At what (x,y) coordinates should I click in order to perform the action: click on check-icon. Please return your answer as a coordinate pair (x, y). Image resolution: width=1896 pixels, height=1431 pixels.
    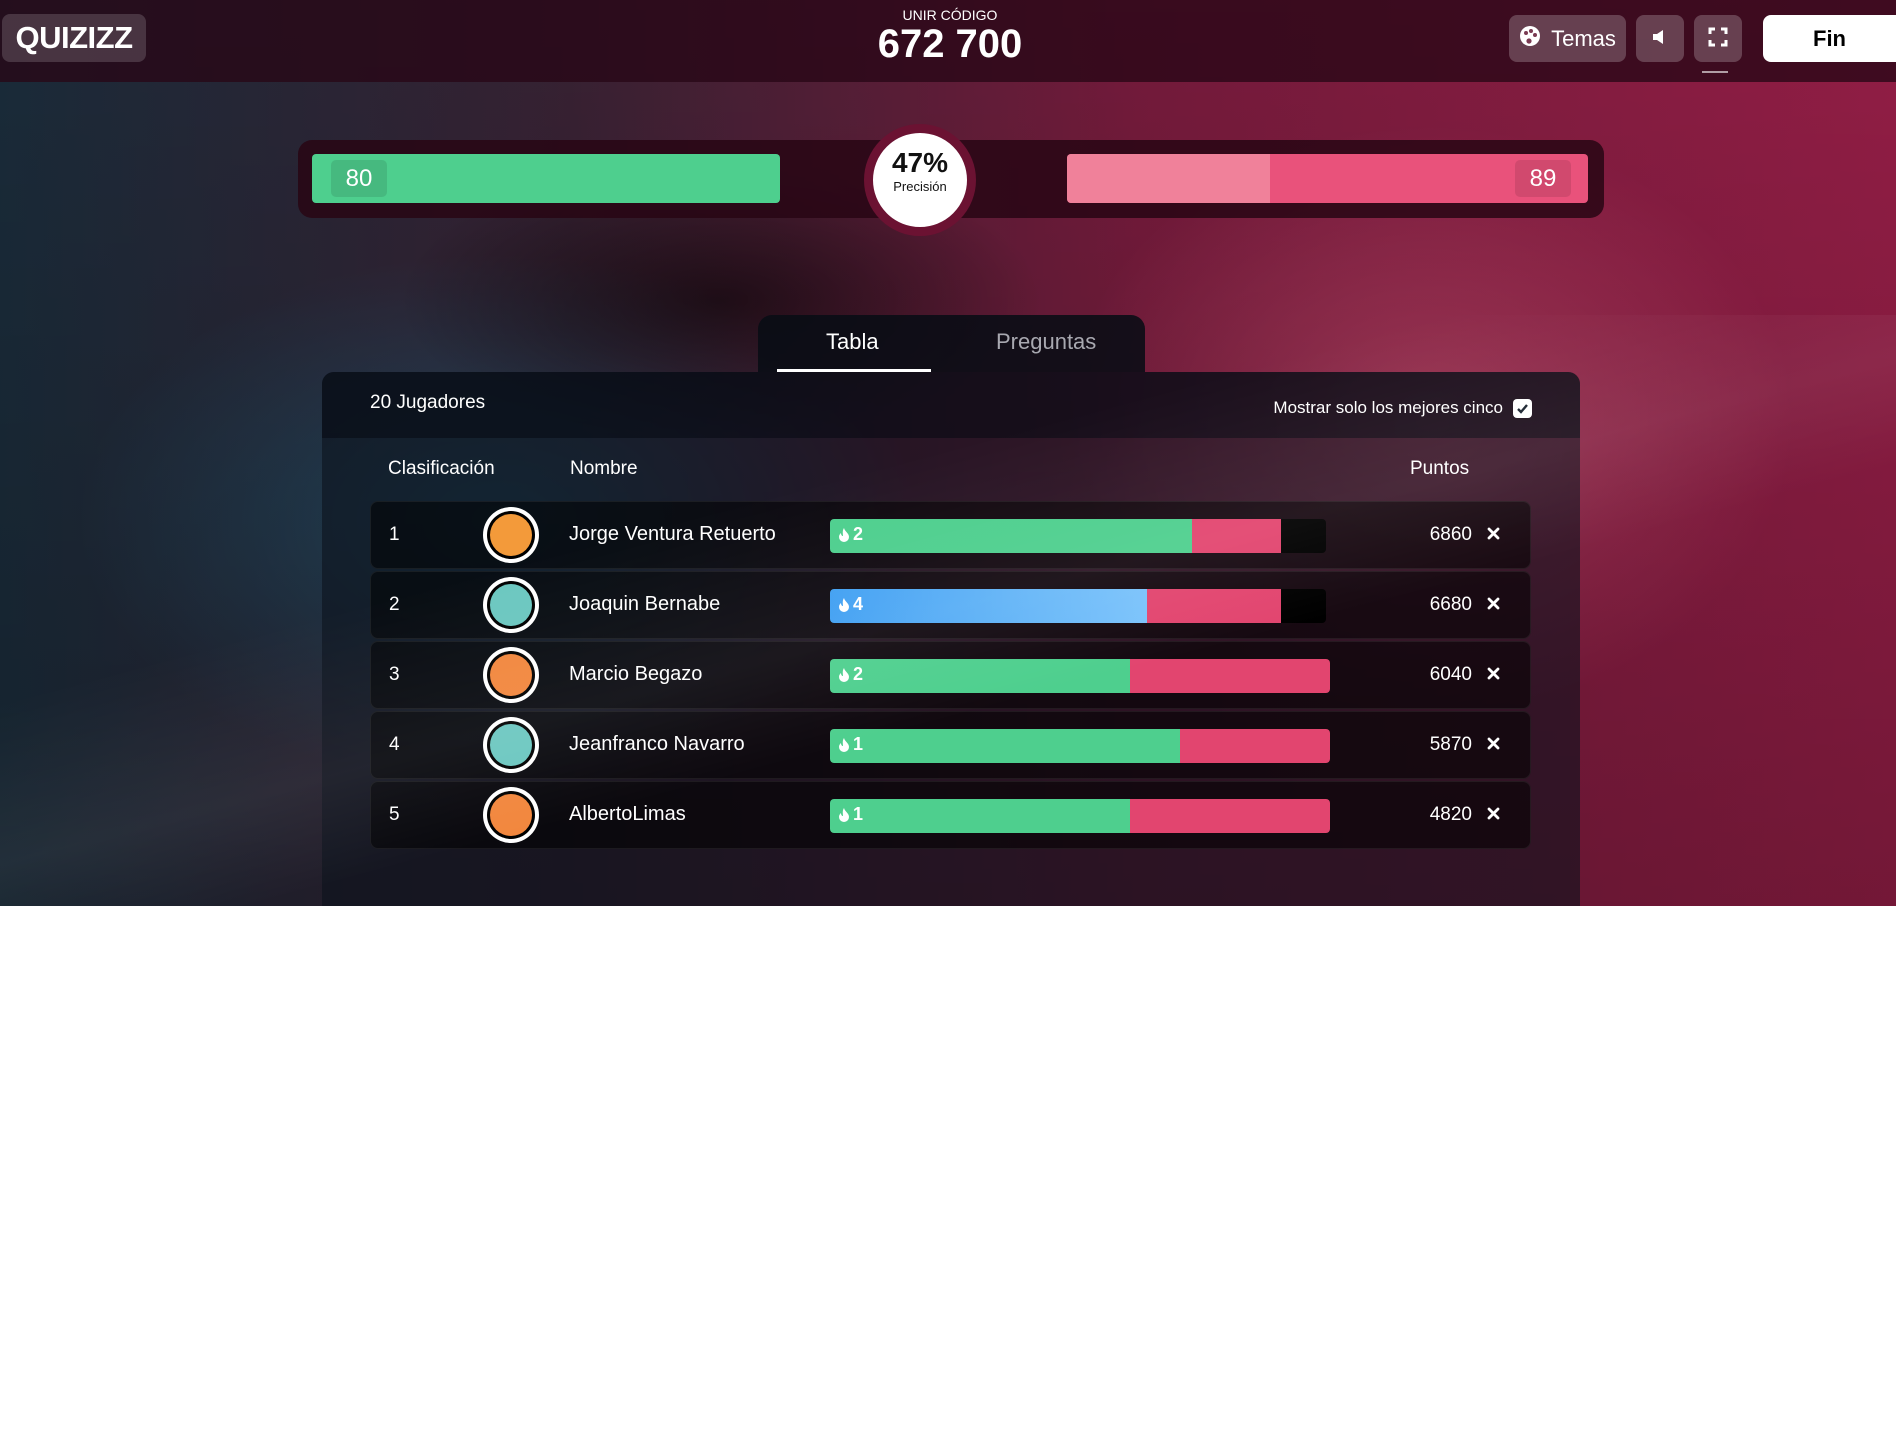
    Looking at the image, I should click on (1522, 408).